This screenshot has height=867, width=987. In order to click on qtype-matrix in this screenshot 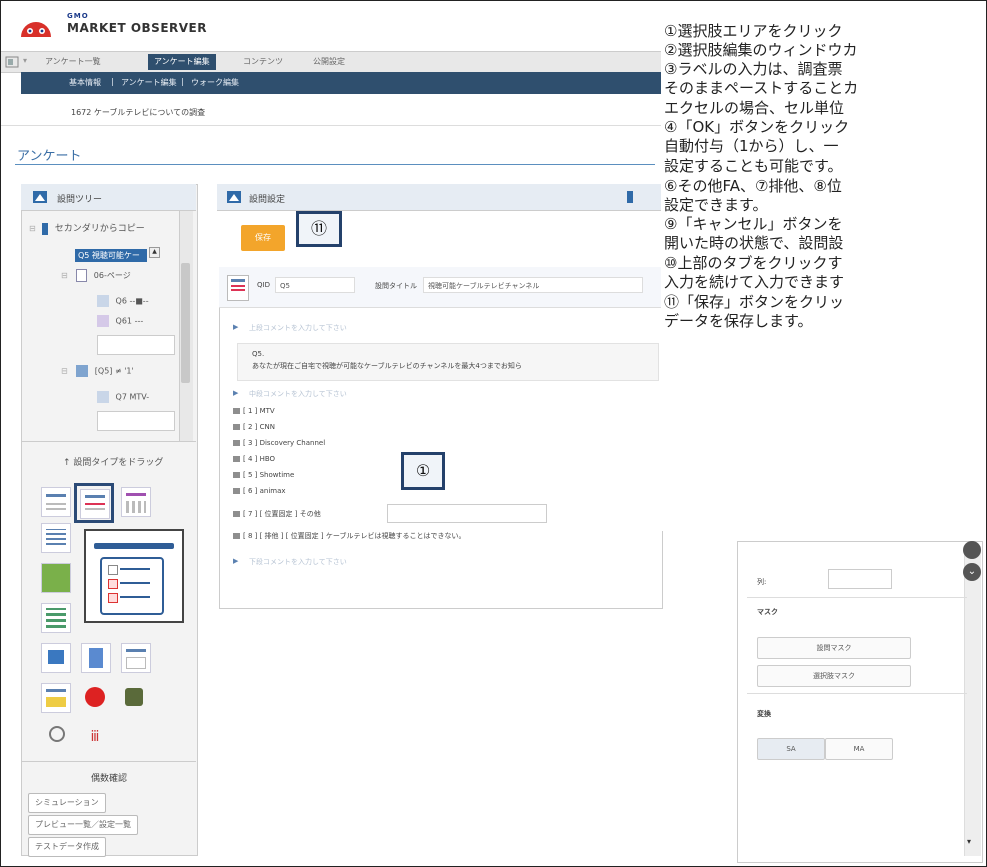, I will do `click(136, 502)`.